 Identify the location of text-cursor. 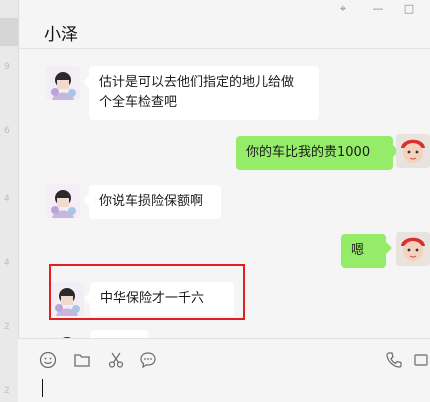
(42, 388).